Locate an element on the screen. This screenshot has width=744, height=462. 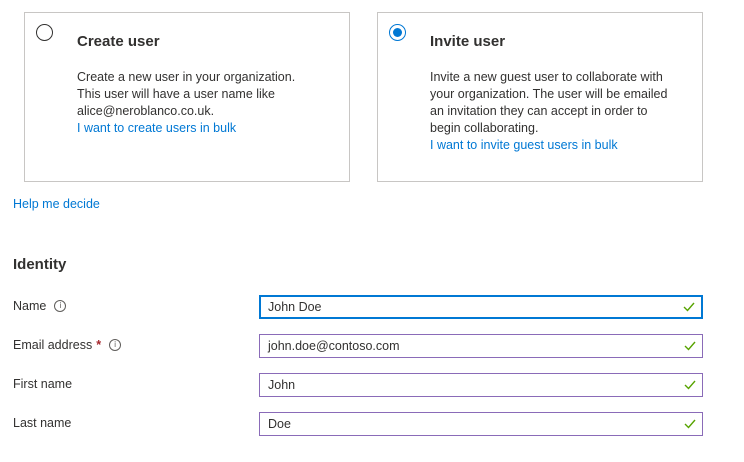
email-row: Email address * i john.doe@contoso.com is located at coordinates (372, 346).